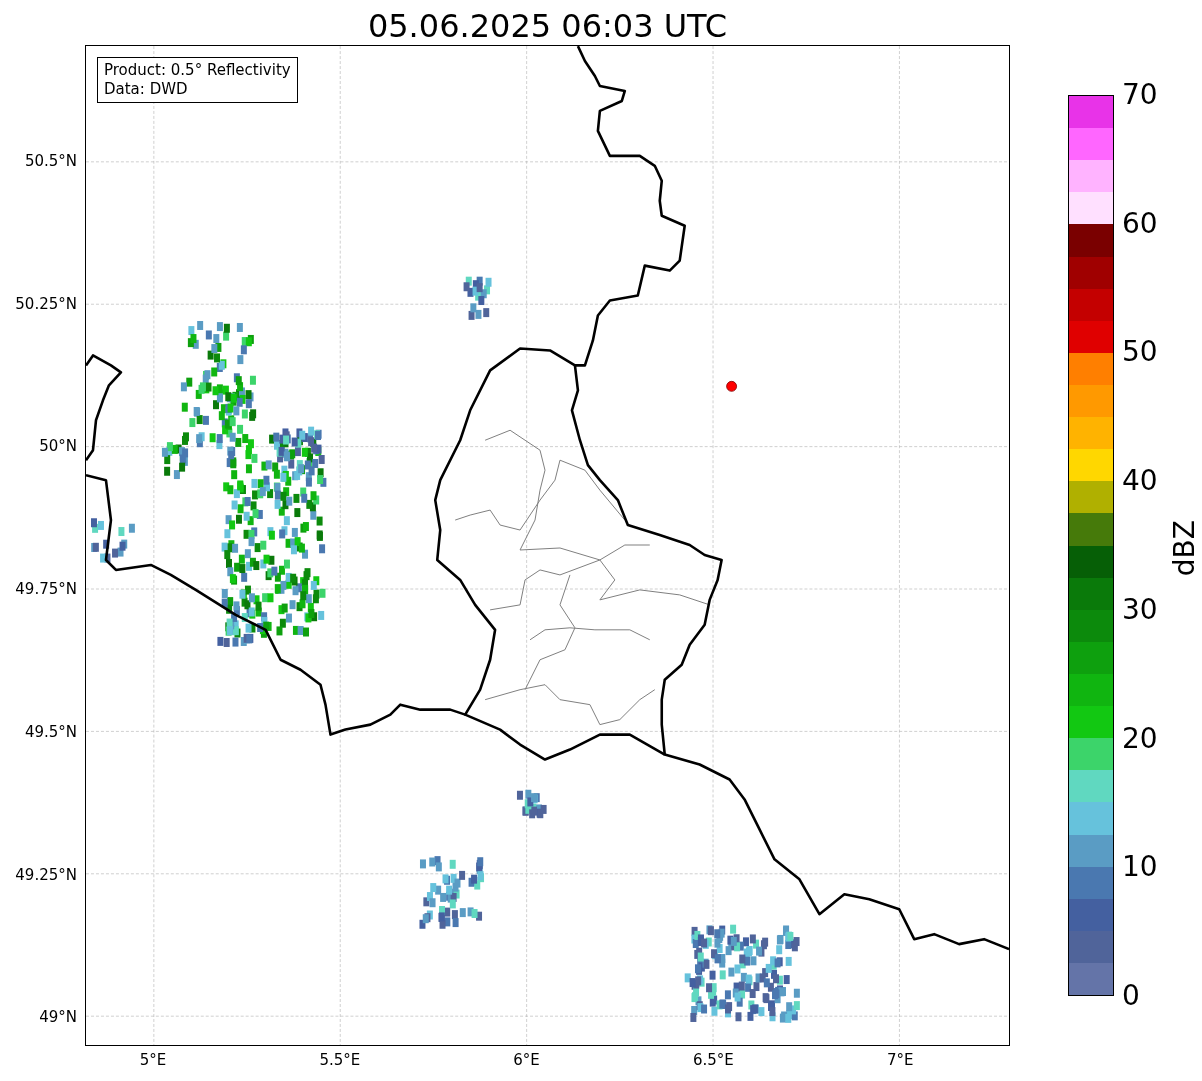 Image resolution: width=1202 pixels, height=1081 pixels. What do you see at coordinates (526, 1060) in the screenshot?
I see `axis-tick-label: 6°E` at bounding box center [526, 1060].